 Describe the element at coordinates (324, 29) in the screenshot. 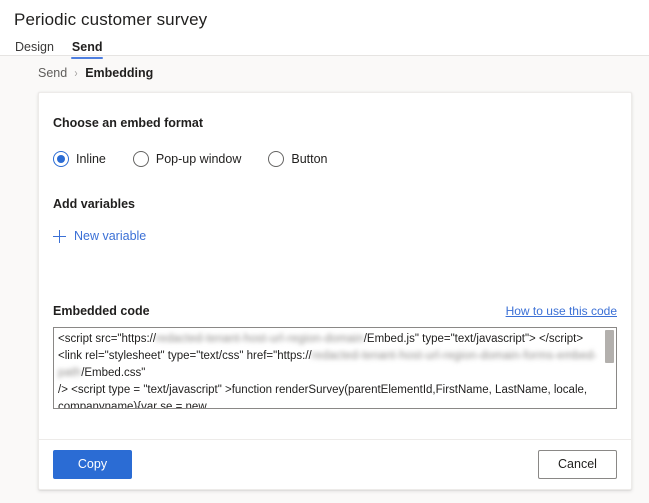

I see `app-header: Periodic customer survey Design Send` at that location.